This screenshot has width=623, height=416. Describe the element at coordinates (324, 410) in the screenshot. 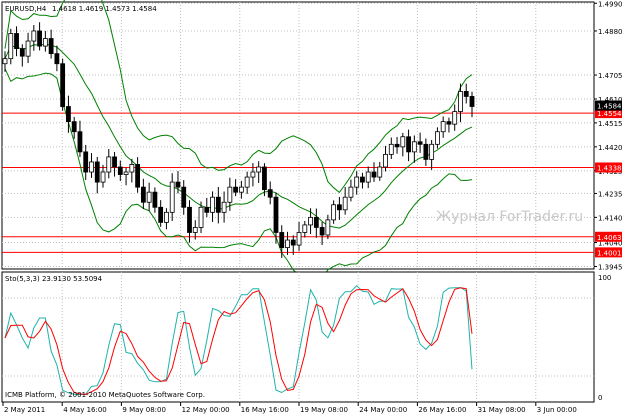

I see `x-tick-label: 19 May 08:00` at that location.